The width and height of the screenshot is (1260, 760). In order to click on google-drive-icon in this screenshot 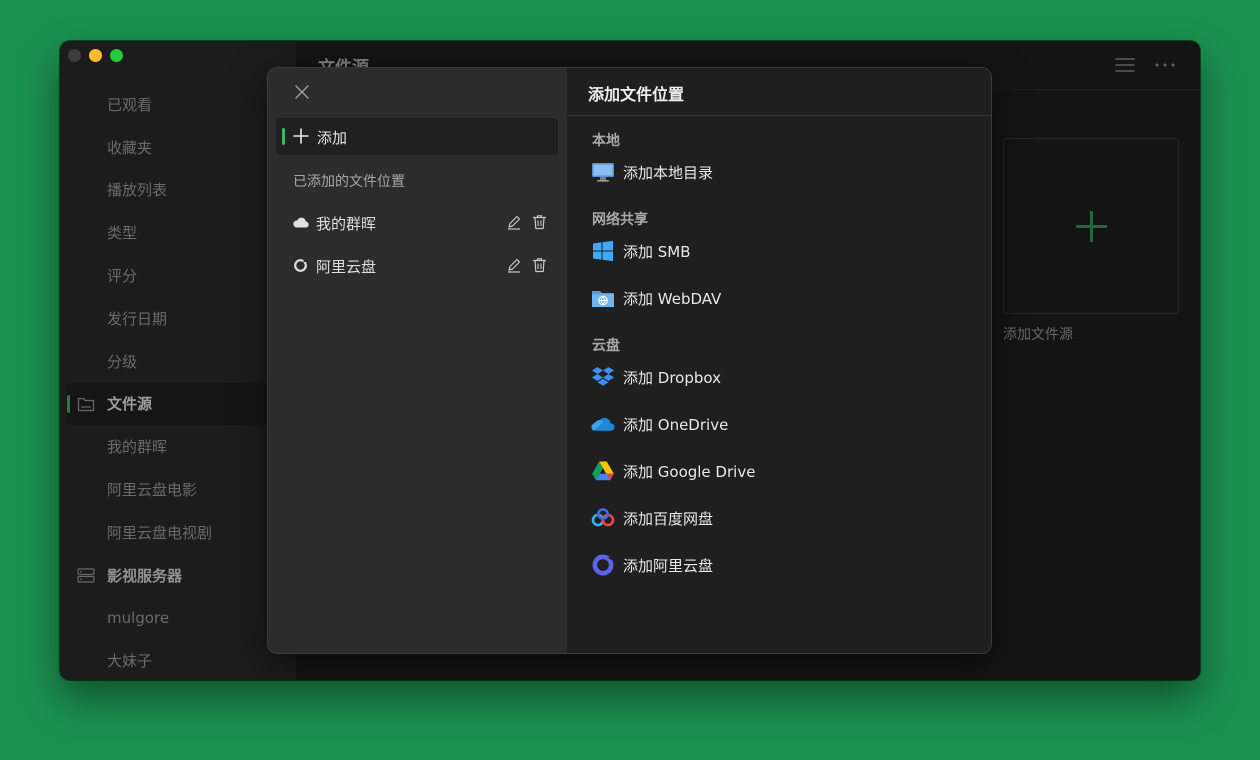, I will do `click(603, 471)`.